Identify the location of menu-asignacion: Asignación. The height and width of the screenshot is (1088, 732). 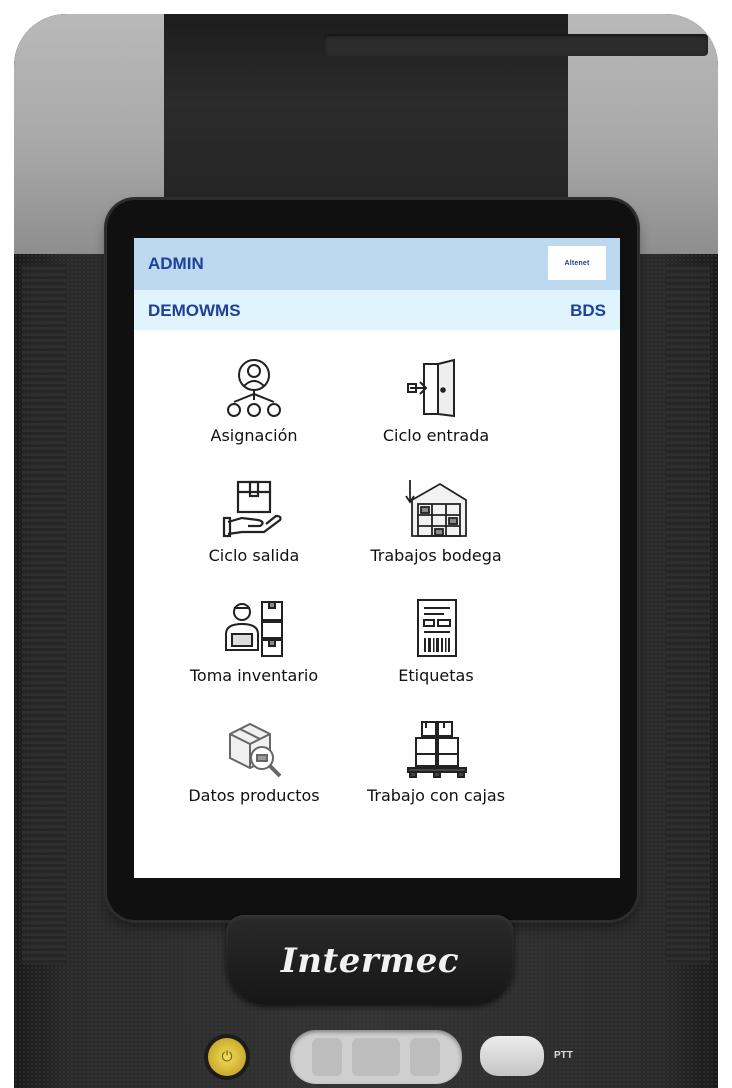
(254, 408).